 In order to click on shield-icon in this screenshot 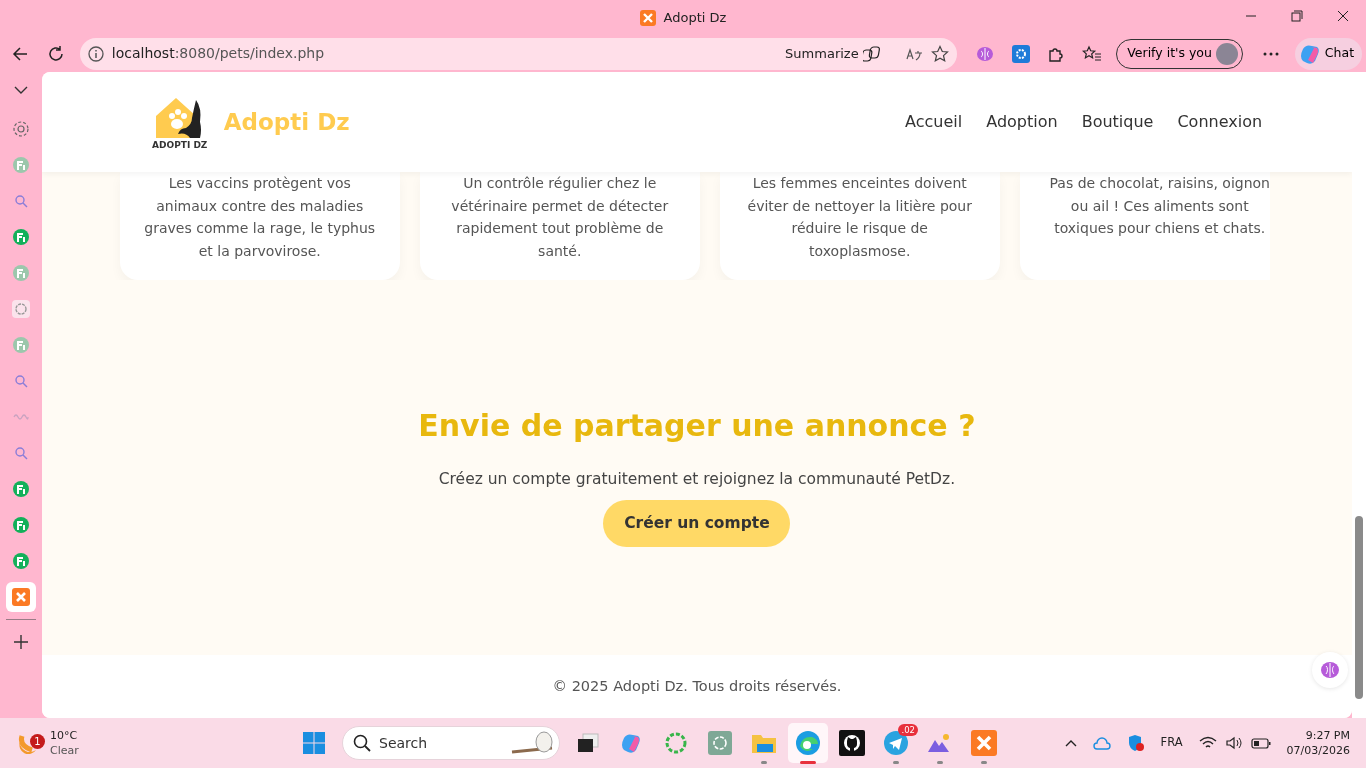, I will do `click(1135, 743)`.